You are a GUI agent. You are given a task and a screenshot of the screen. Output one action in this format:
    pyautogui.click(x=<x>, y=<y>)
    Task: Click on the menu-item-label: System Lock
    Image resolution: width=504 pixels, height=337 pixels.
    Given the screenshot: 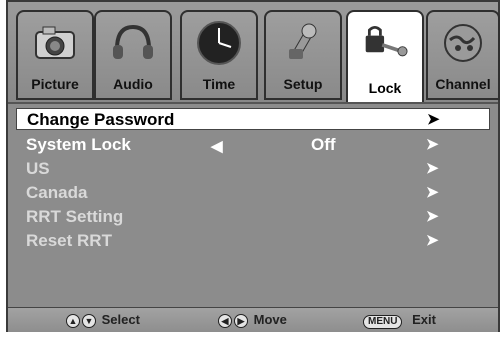 What is the action you would take?
    pyautogui.click(x=78, y=144)
    